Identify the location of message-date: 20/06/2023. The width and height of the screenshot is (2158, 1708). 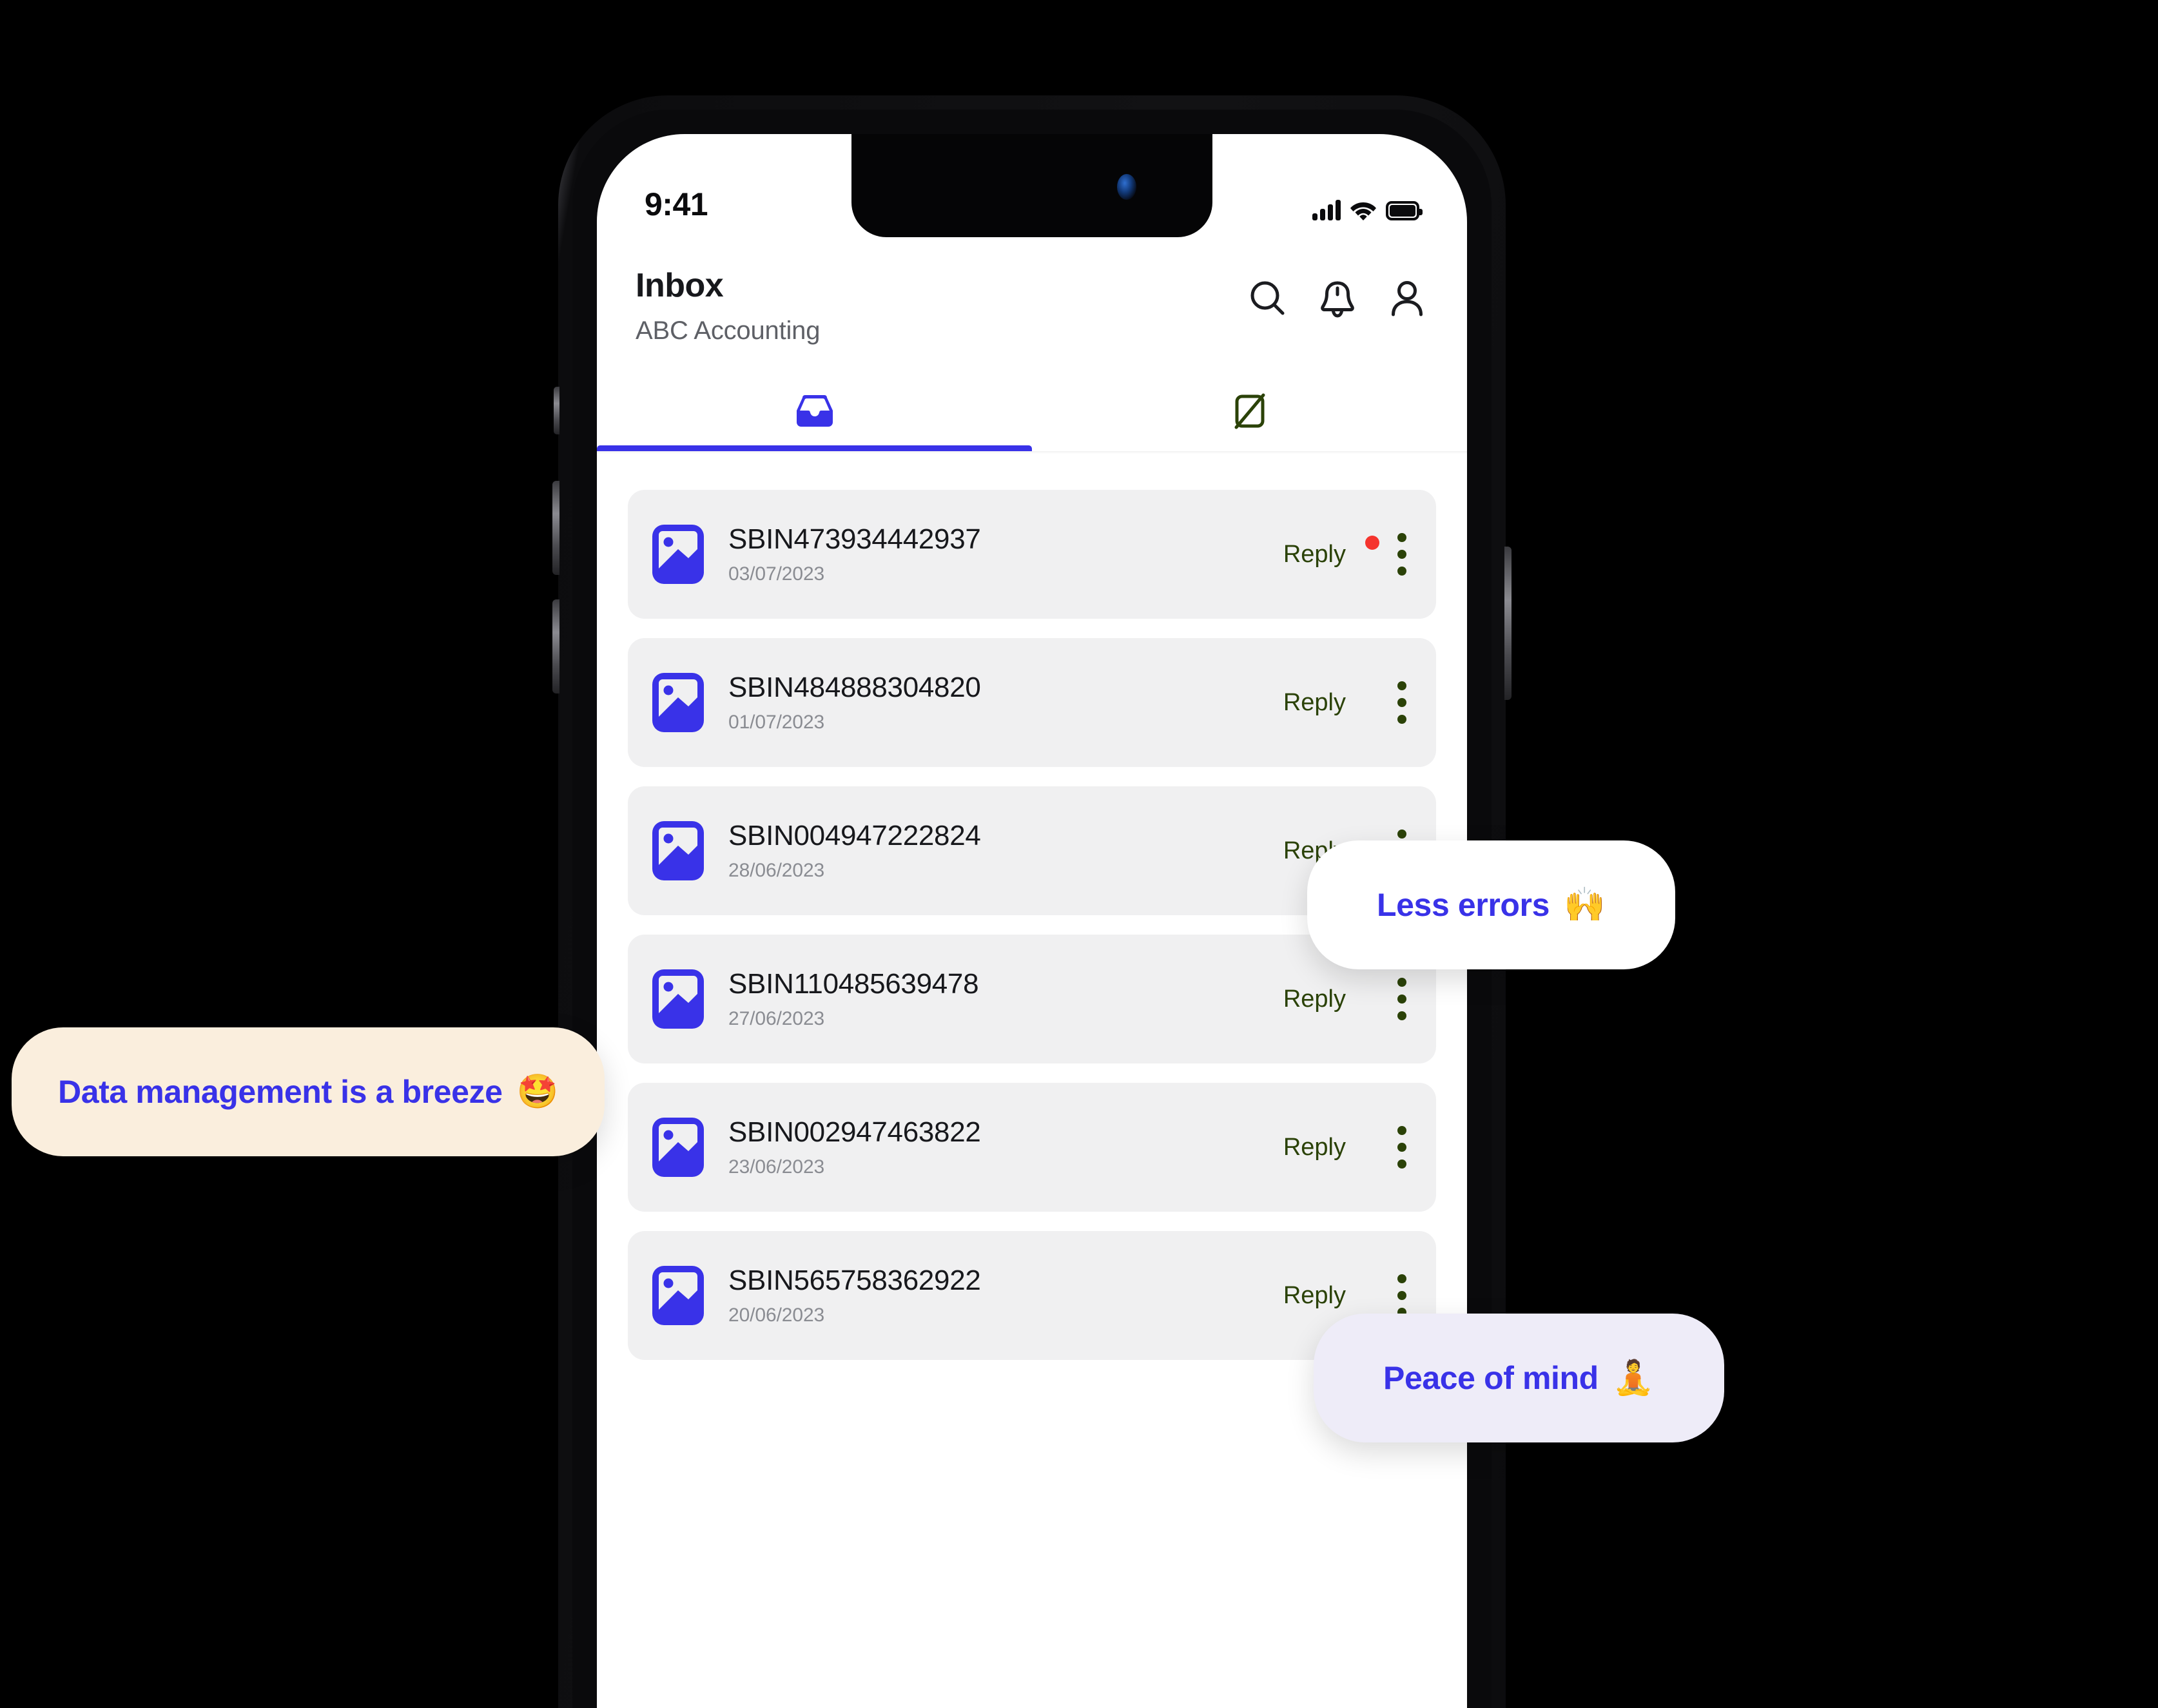
(776, 1315).